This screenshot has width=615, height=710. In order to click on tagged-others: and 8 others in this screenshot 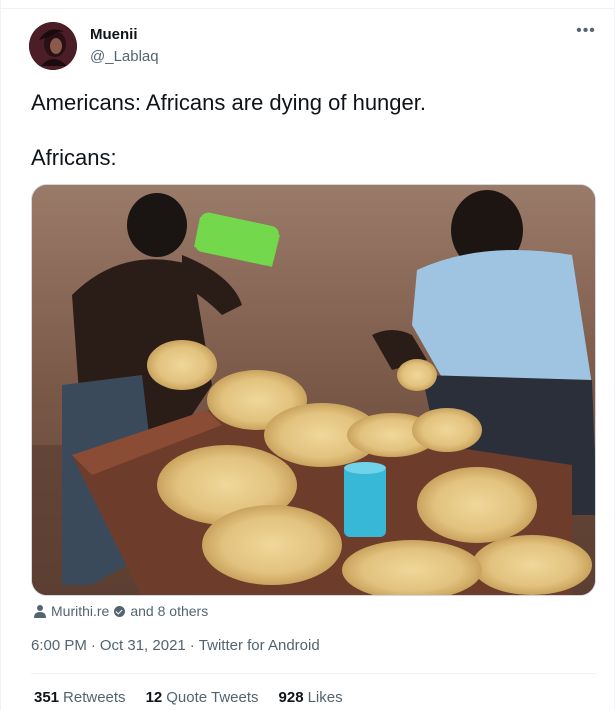, I will do `click(169, 611)`.